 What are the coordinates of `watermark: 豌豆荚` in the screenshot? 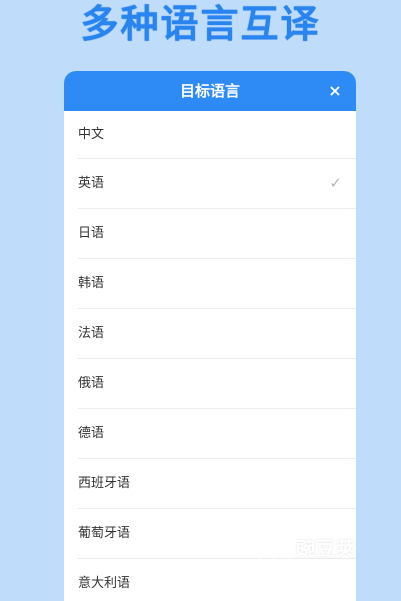 It's located at (326, 545).